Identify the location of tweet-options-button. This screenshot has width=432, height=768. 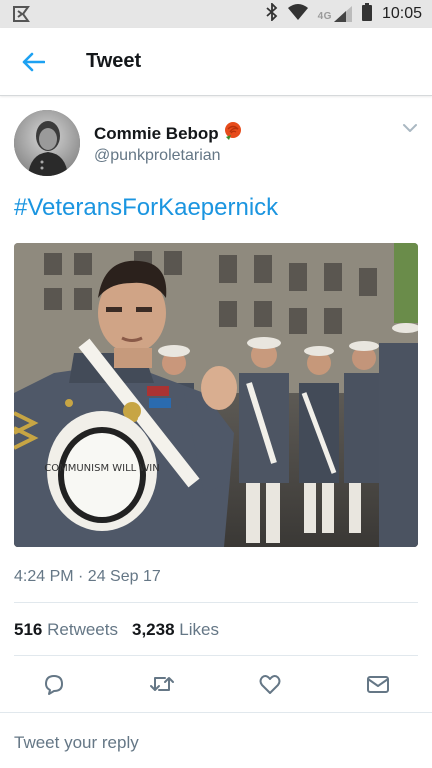
(410, 128).